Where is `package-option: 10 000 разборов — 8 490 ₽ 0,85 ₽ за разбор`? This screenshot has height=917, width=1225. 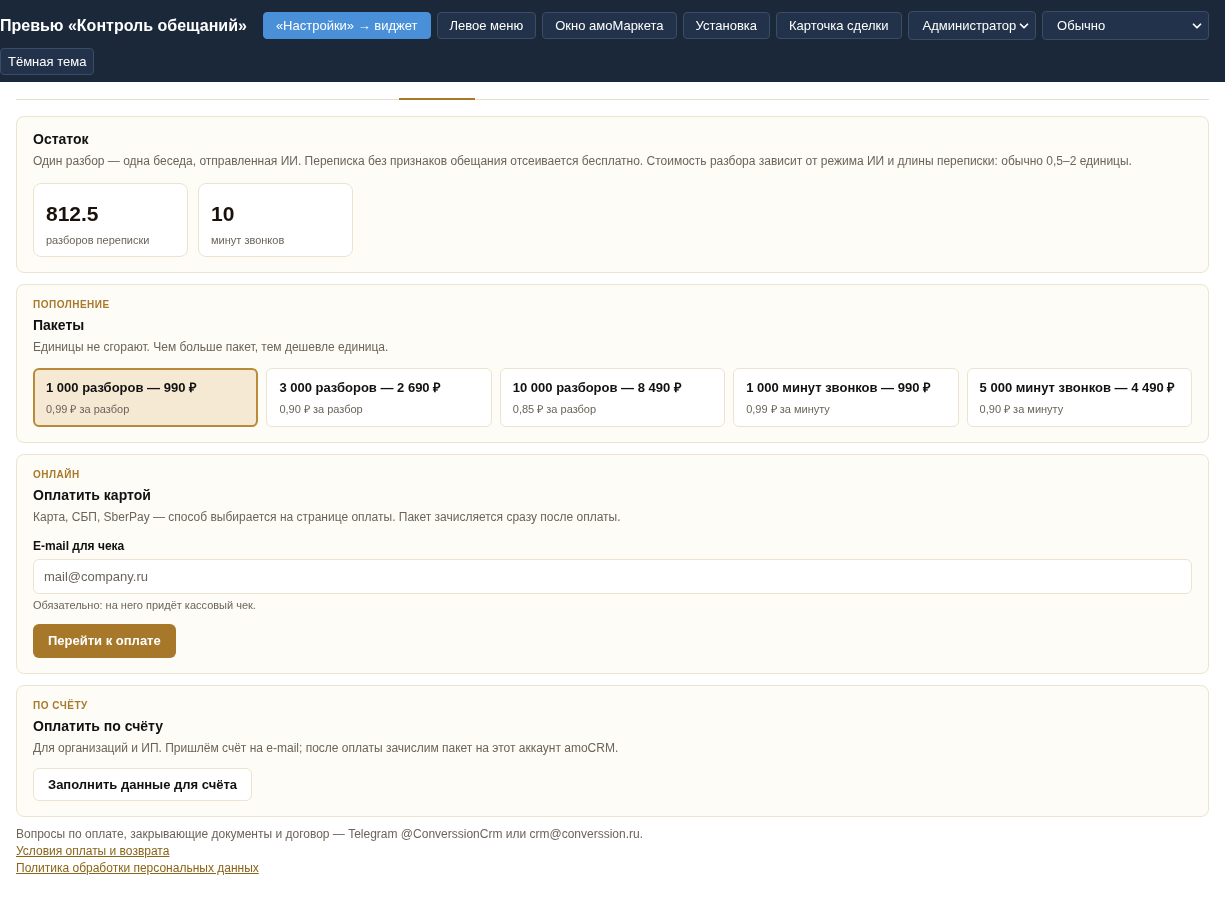 package-option: 10 000 разборов — 8 490 ₽ 0,85 ₽ за разбор is located at coordinates (612, 397).